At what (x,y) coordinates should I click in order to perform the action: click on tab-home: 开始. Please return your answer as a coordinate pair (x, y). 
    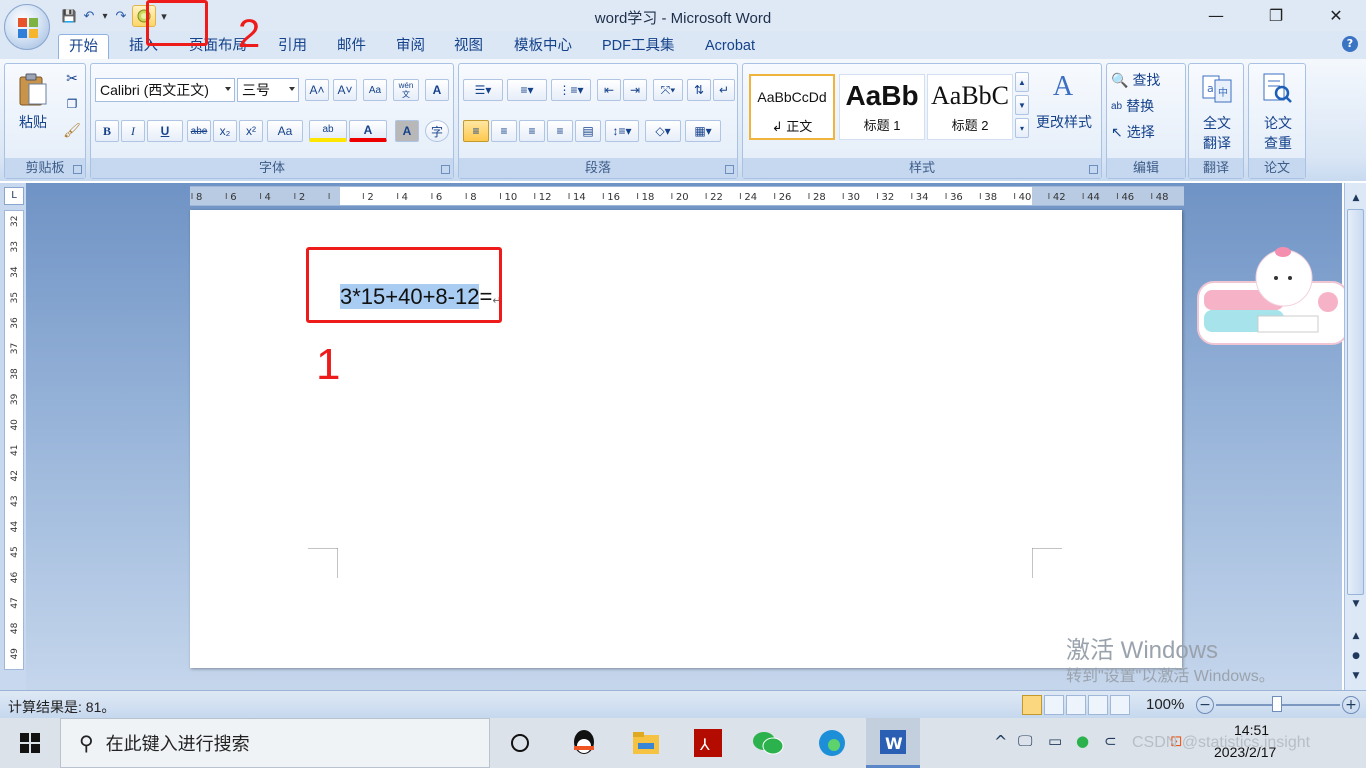
    Looking at the image, I should click on (83, 46).